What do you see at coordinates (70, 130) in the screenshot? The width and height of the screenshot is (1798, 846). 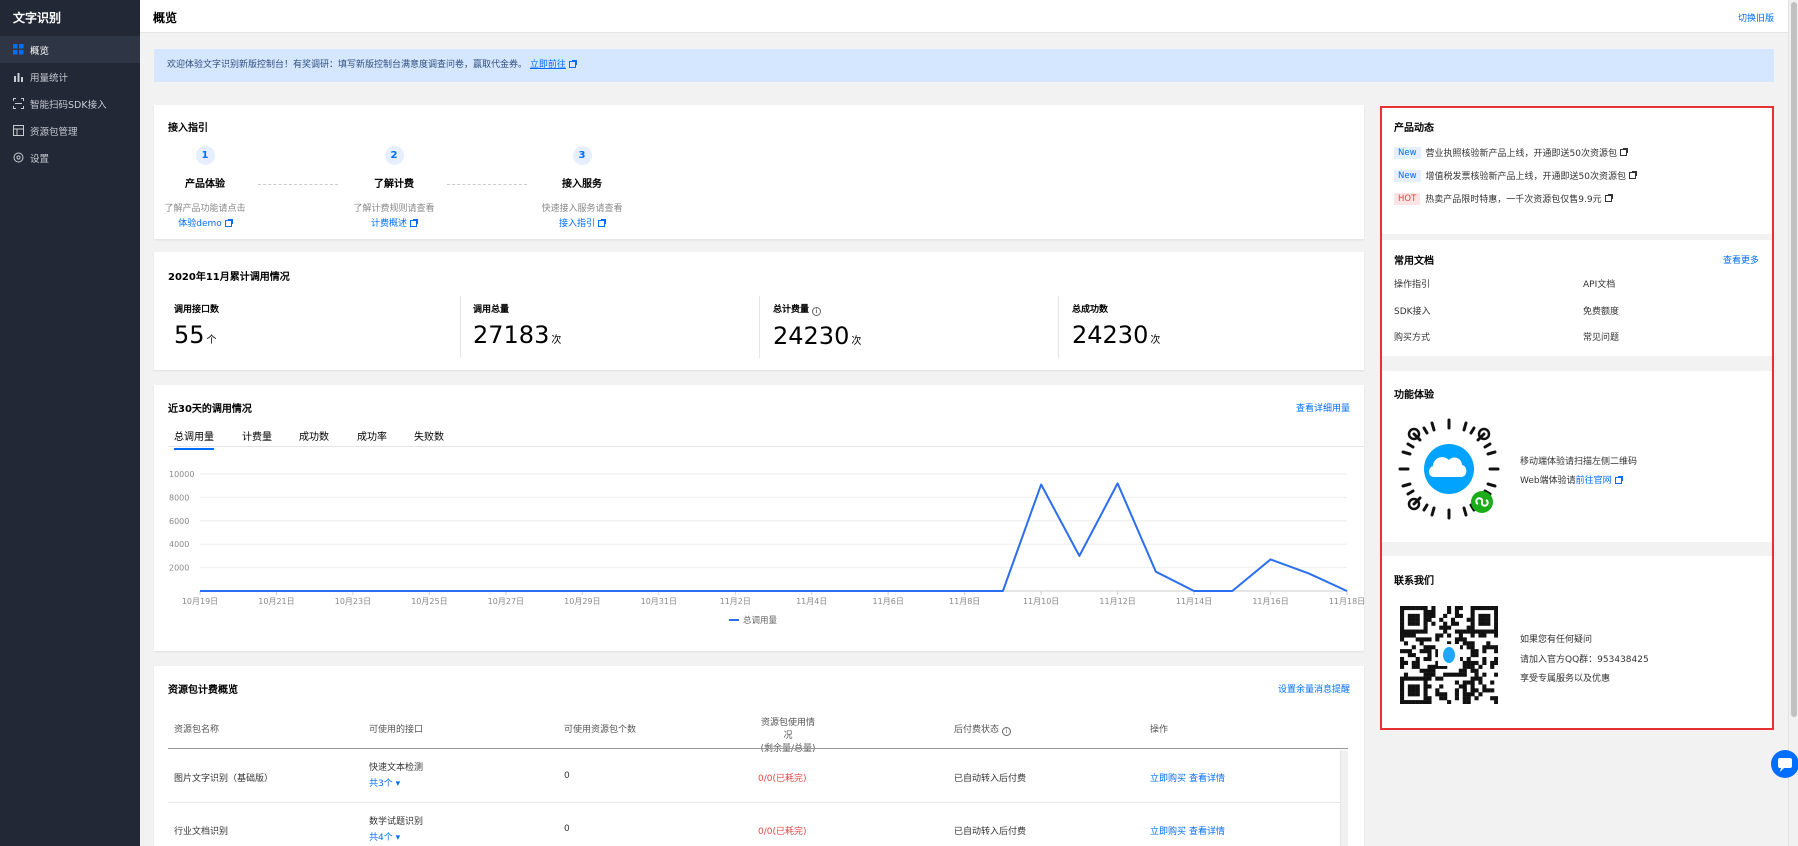 I see `sidebar-item-packages: 资源包管理` at bounding box center [70, 130].